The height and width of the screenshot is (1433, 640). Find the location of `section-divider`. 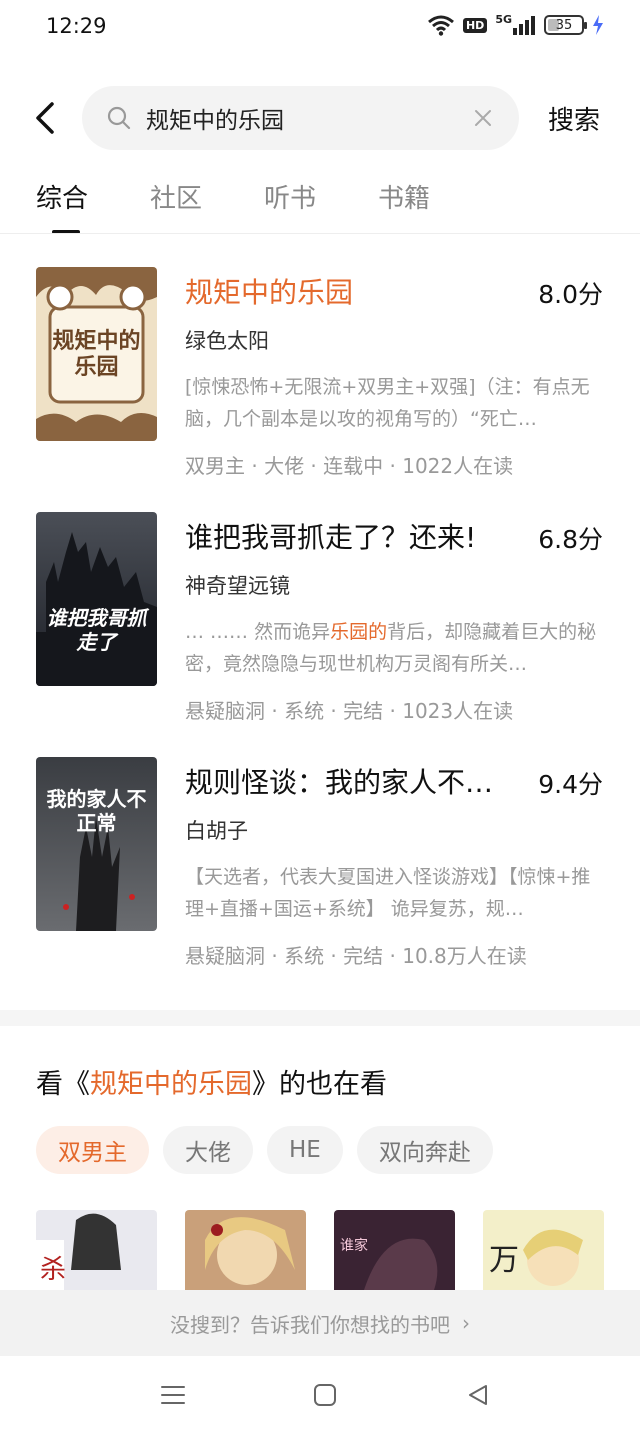

section-divider is located at coordinates (320, 1018).